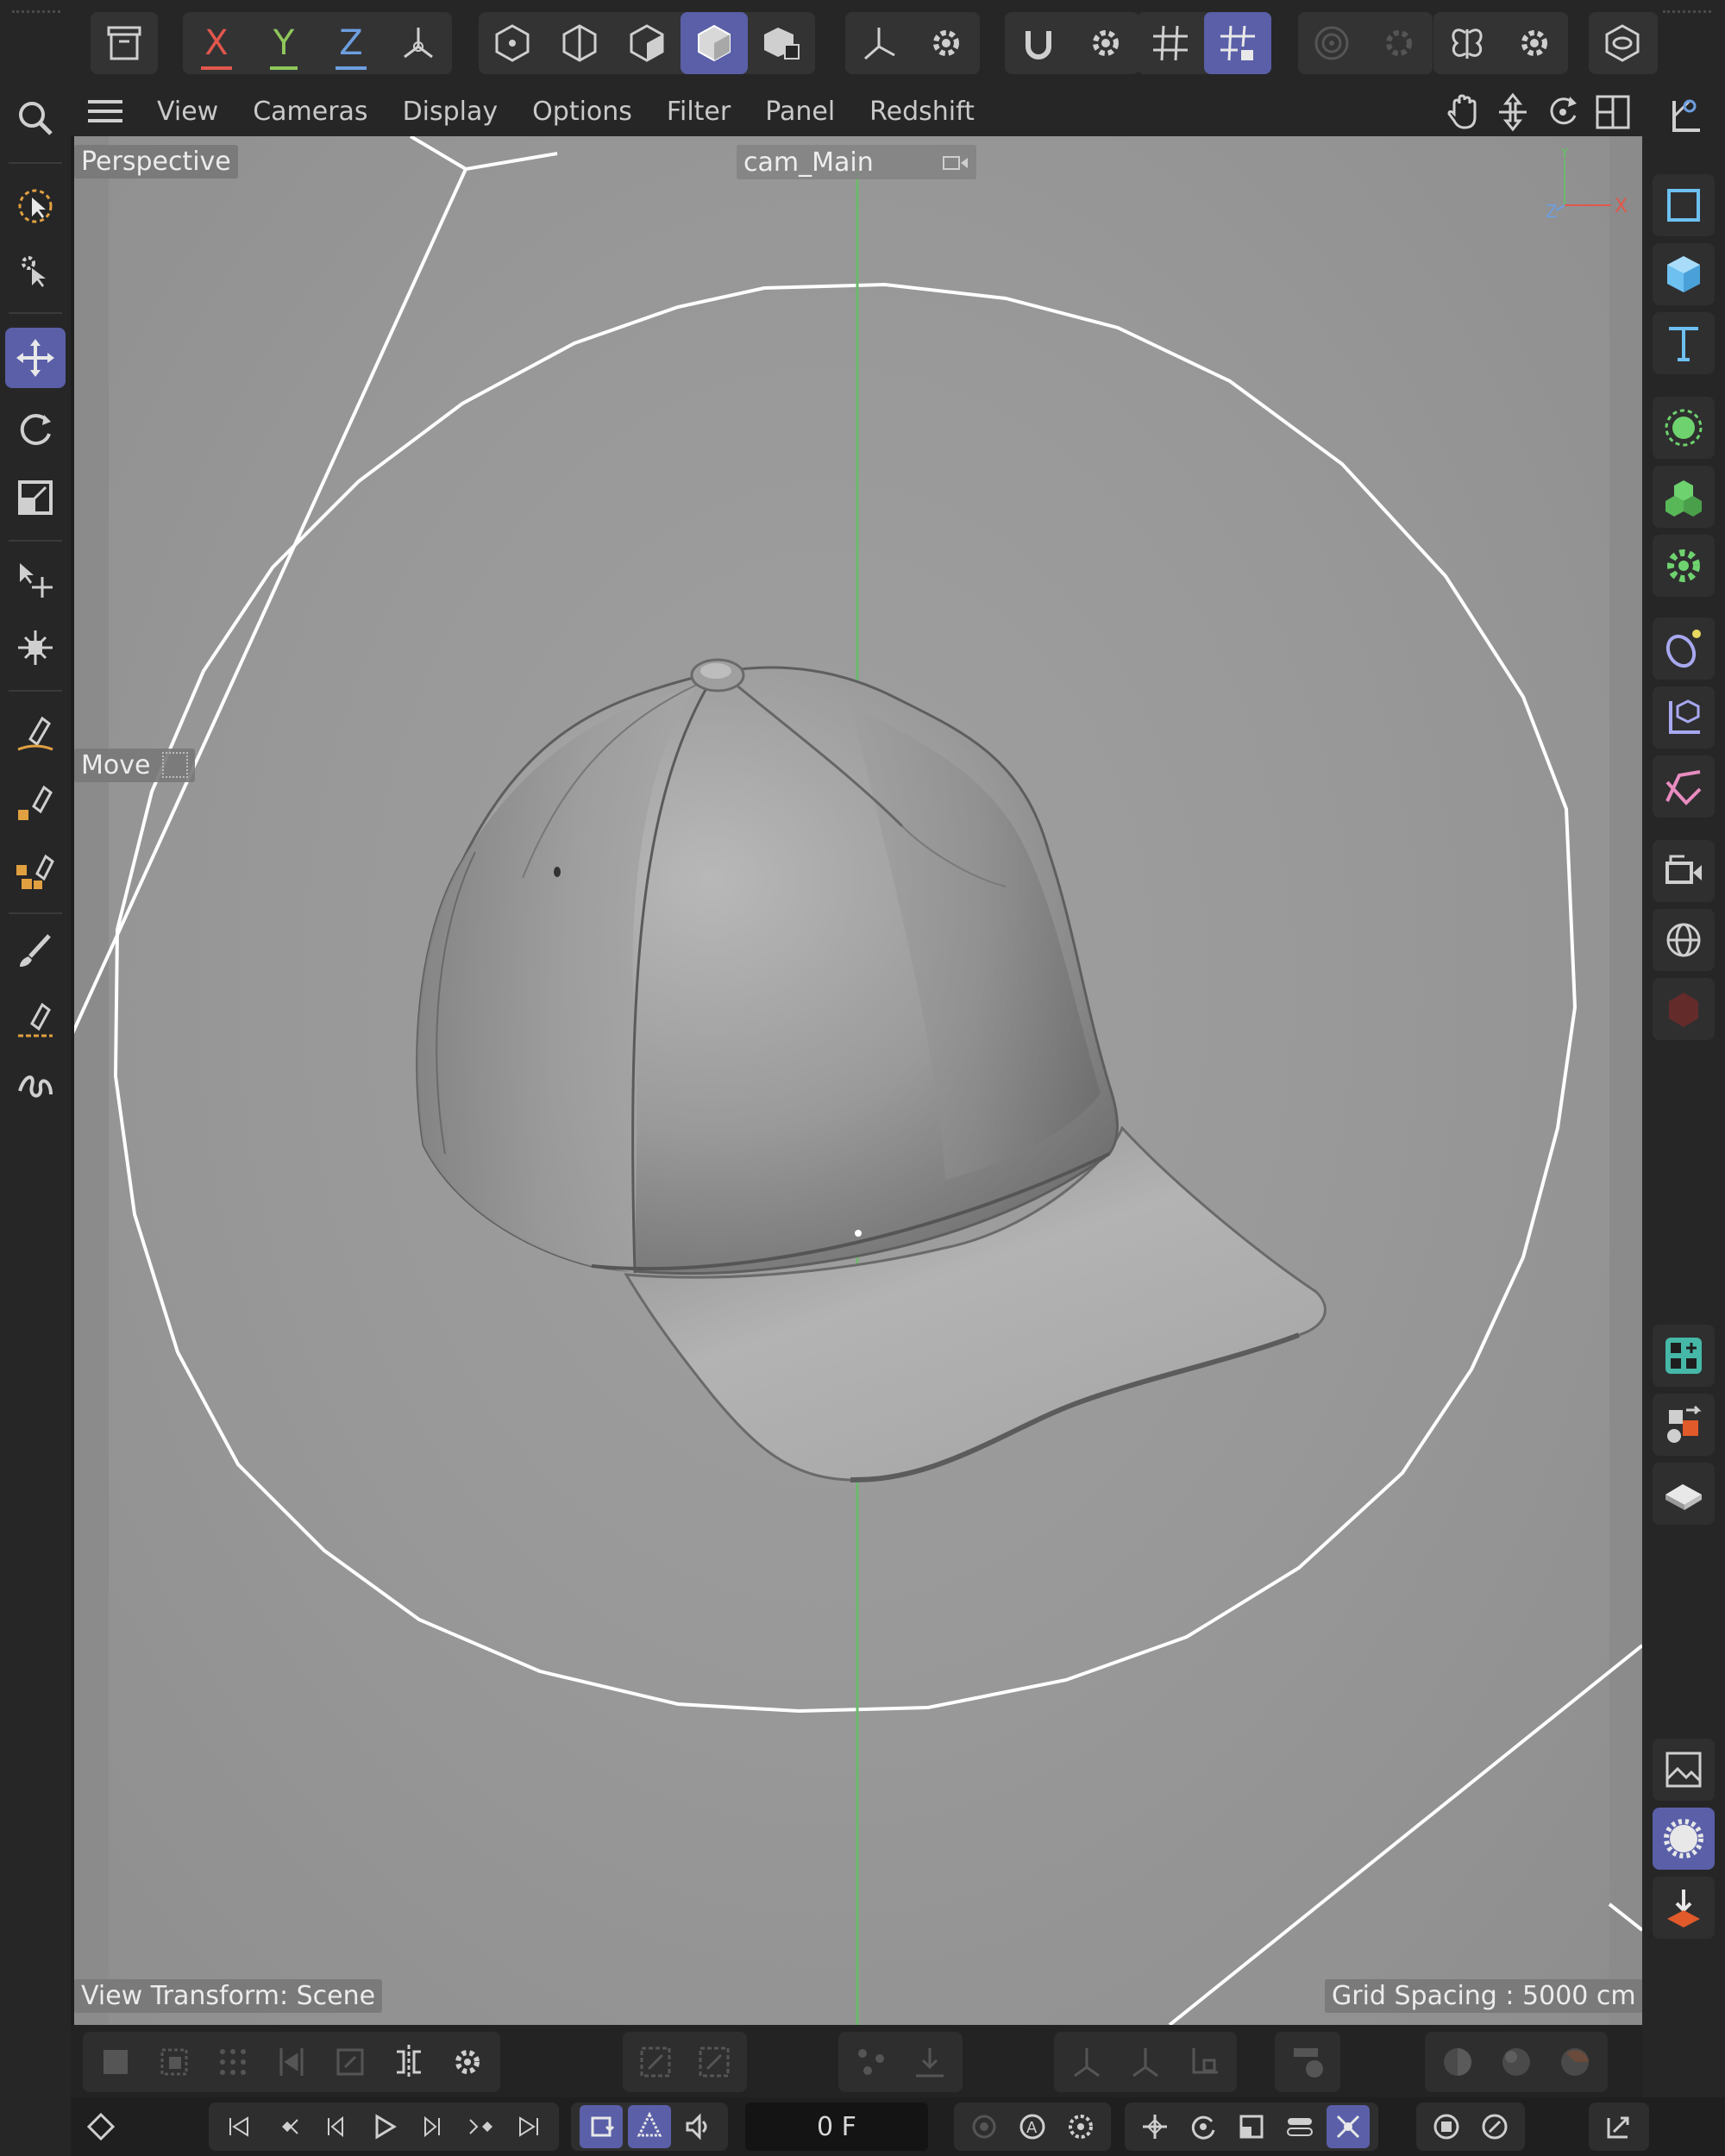 The height and width of the screenshot is (2156, 1725). I want to click on select-partial-button, so click(174, 2062).